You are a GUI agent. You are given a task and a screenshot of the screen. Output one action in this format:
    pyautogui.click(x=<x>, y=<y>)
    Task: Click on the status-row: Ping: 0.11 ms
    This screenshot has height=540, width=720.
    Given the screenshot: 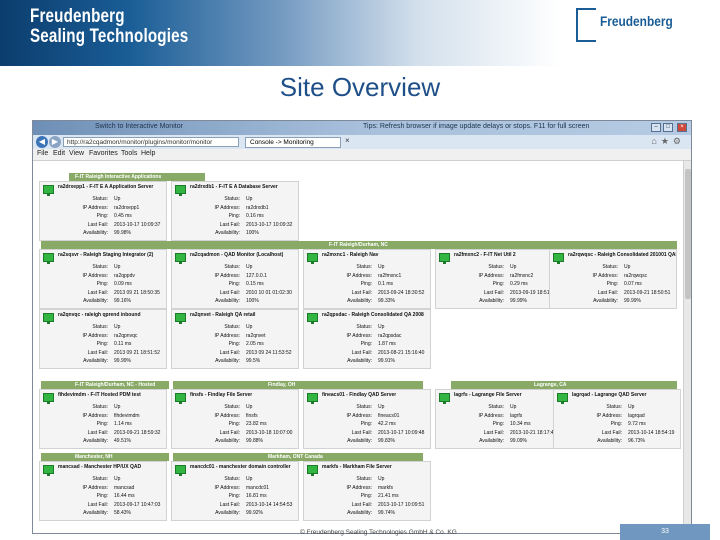 What is the action you would take?
    pyautogui.click(x=104, y=344)
    